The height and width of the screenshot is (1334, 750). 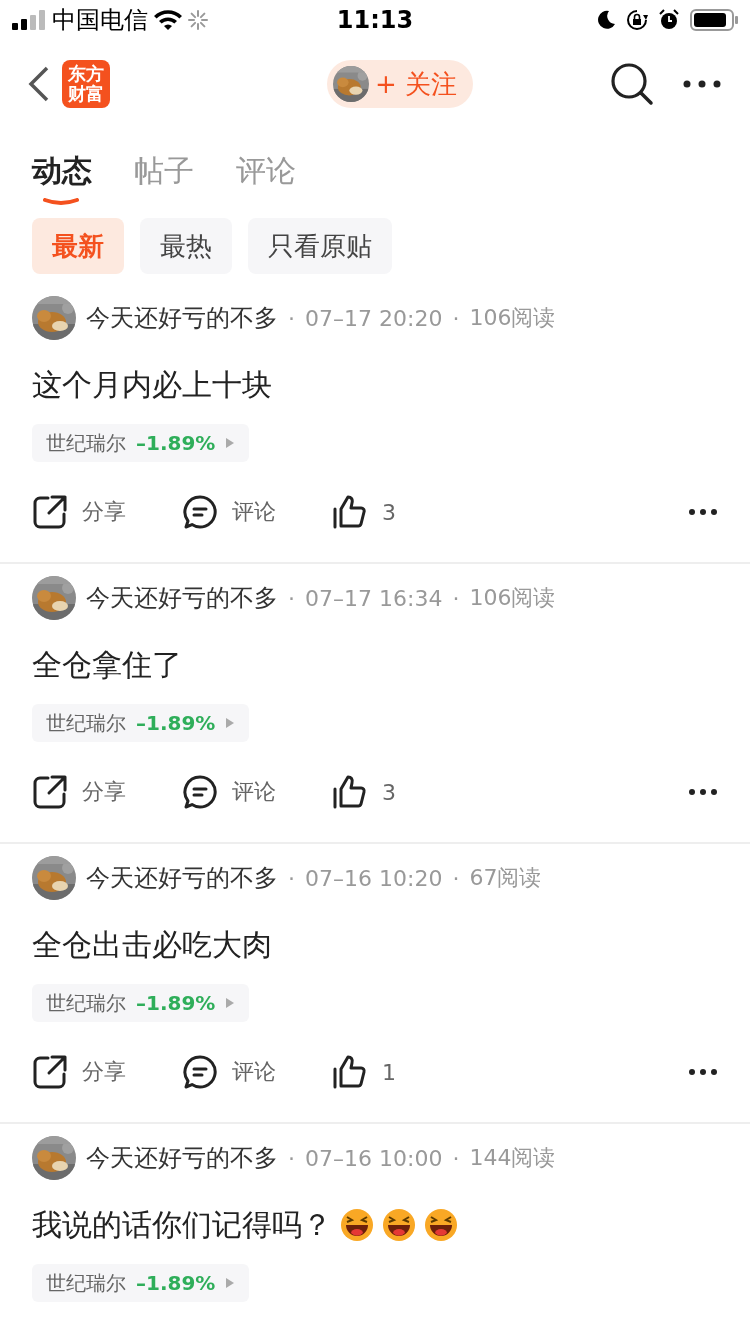 What do you see at coordinates (374, 598) in the screenshot?
I see `post-time: 07–17 16:34` at bounding box center [374, 598].